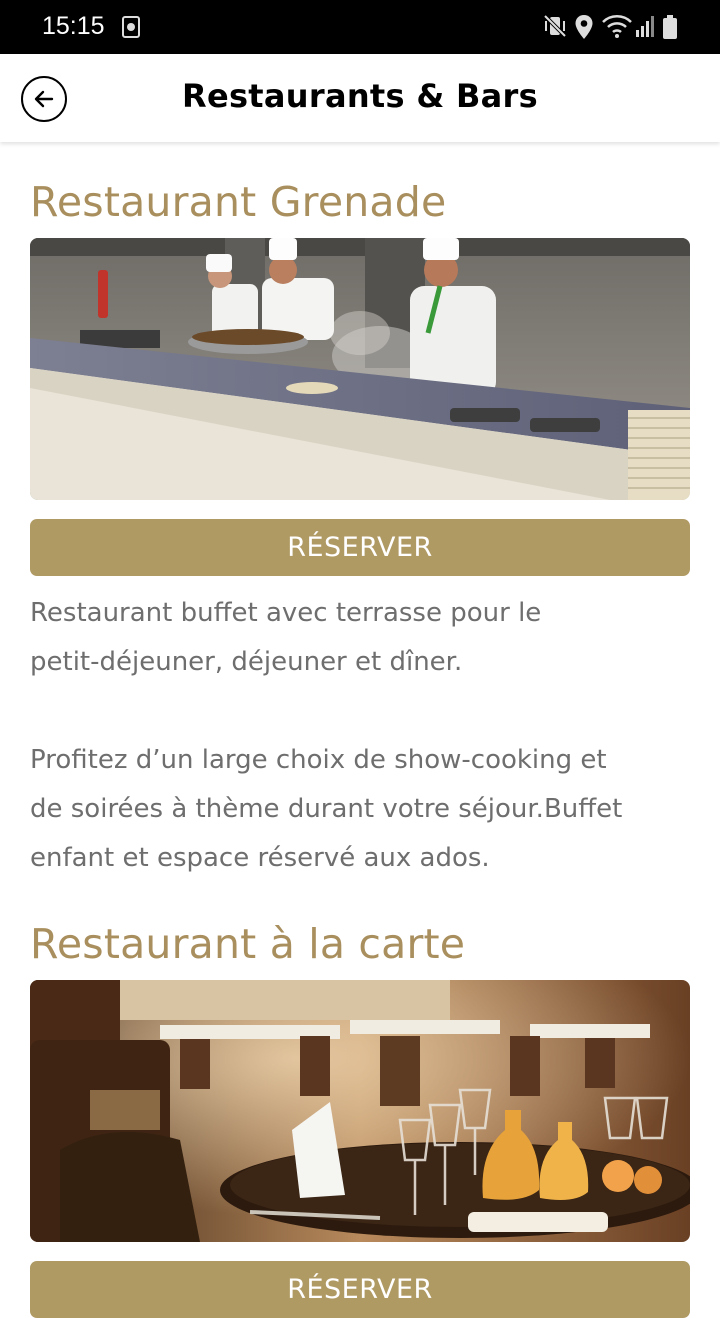  I want to click on screenshot-icon, so click(131, 27).